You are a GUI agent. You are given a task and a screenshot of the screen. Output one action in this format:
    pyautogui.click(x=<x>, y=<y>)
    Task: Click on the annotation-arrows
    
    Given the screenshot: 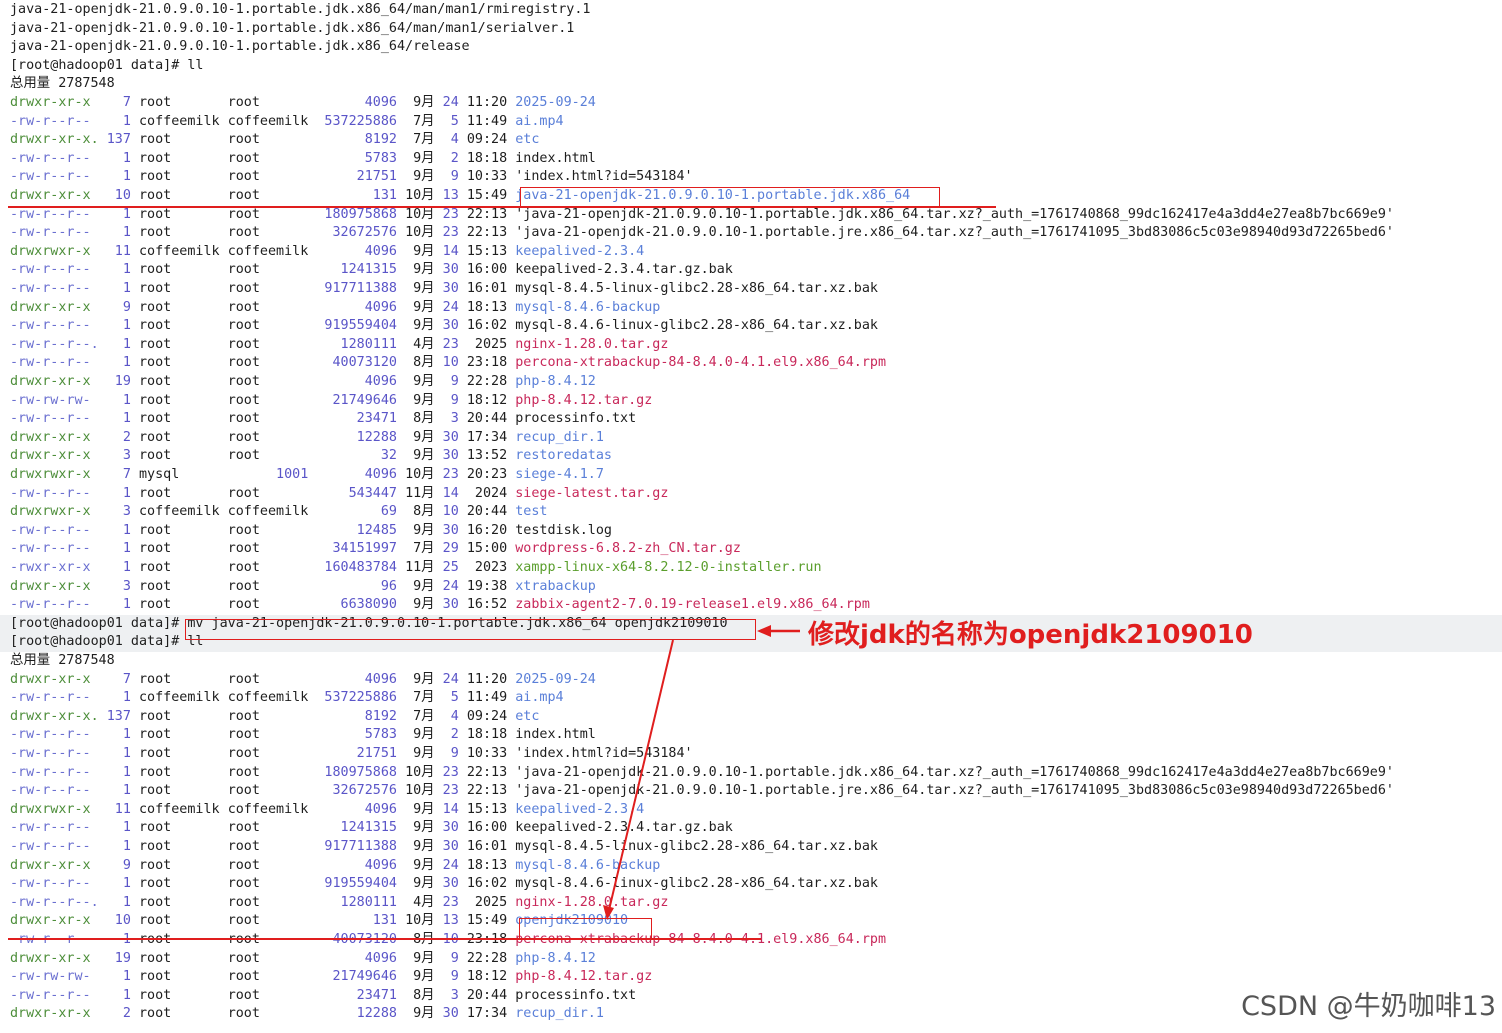 What is the action you would take?
    pyautogui.click(x=701, y=772)
    